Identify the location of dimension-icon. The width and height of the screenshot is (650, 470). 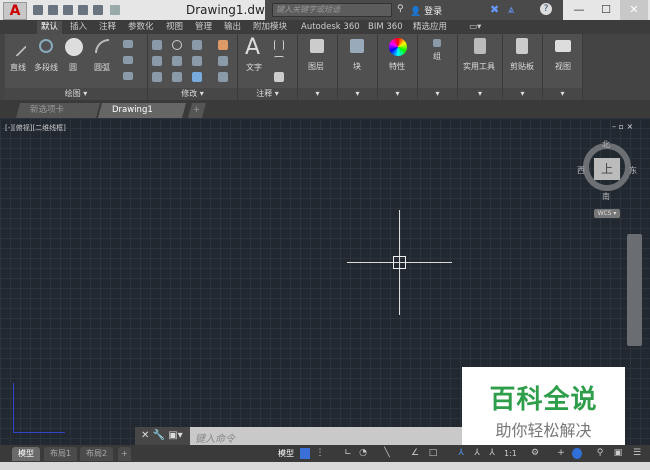
(279, 45).